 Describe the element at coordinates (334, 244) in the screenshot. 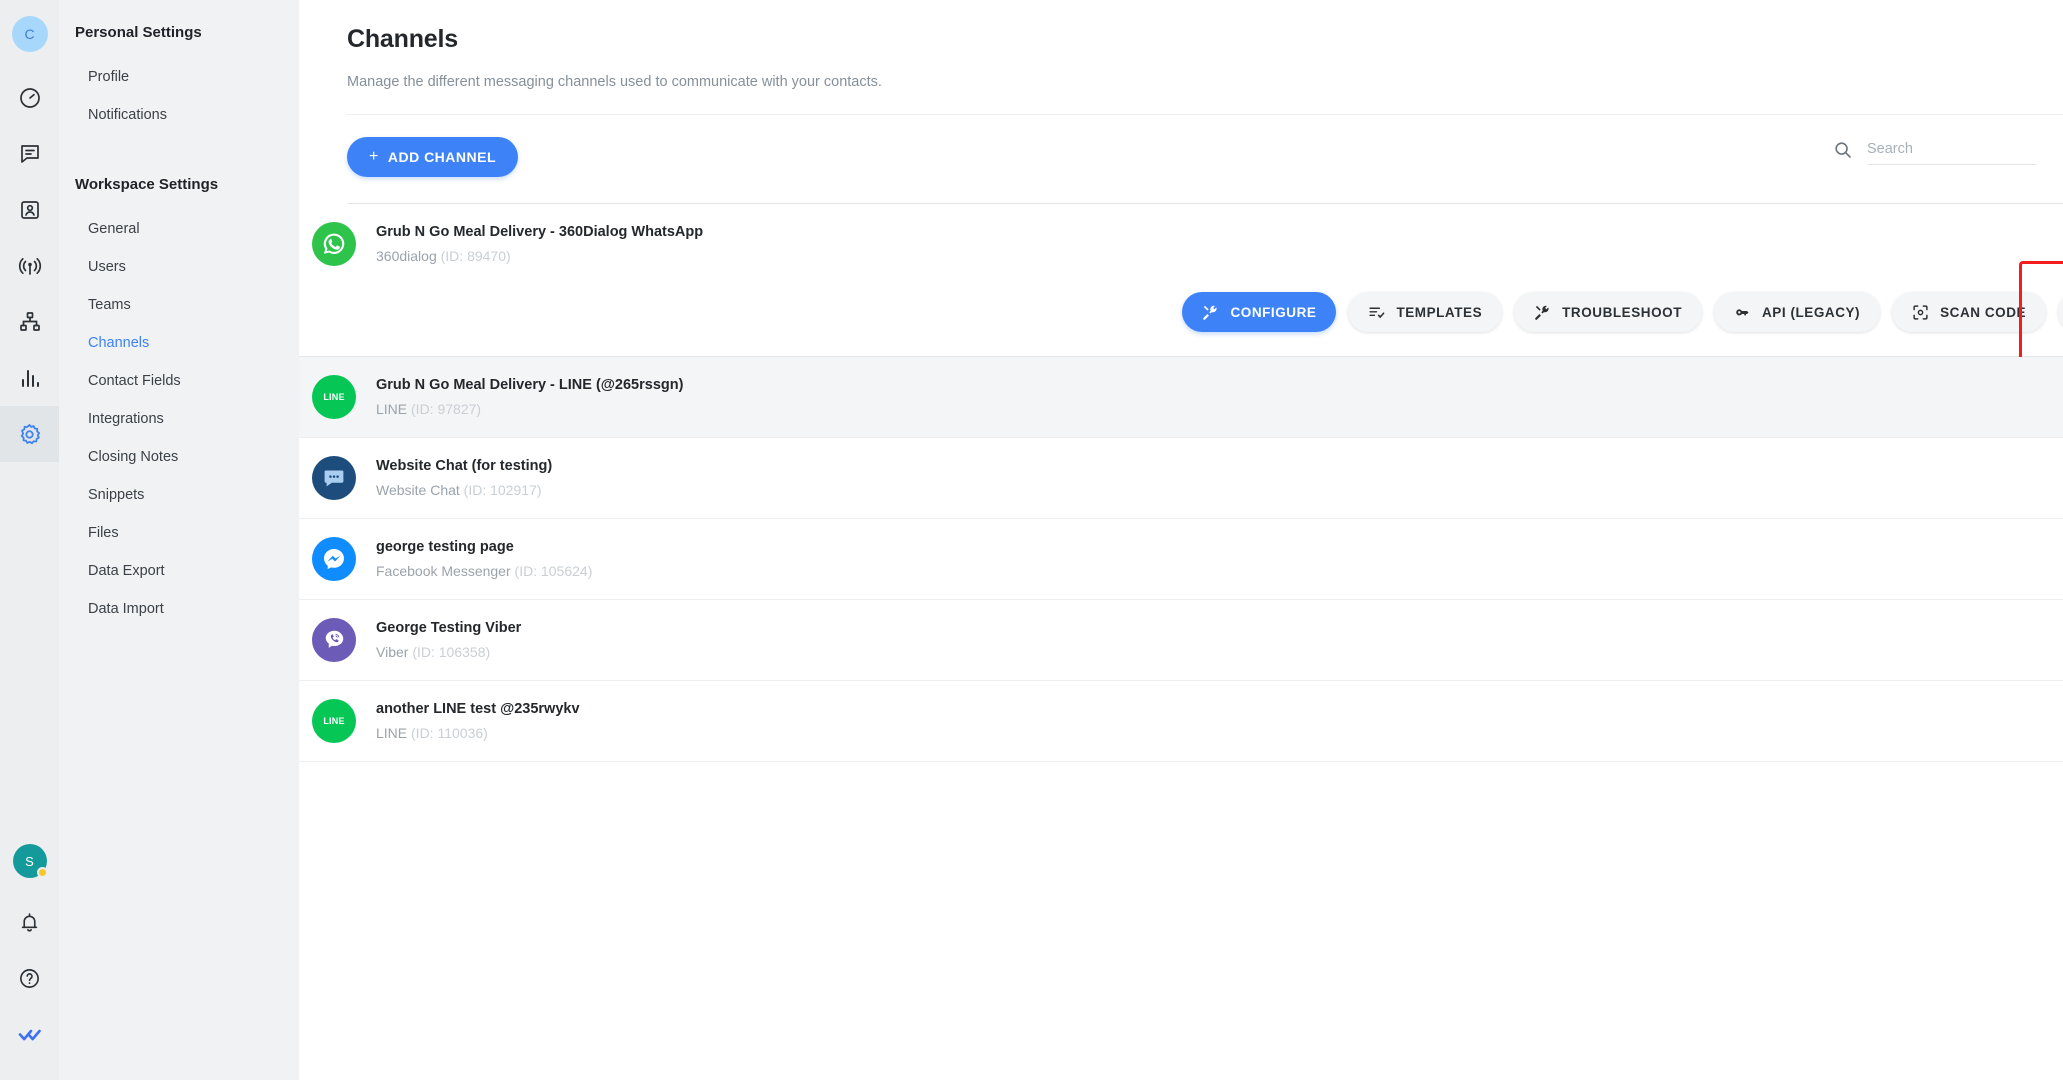

I see `whatsapp-icon` at that location.